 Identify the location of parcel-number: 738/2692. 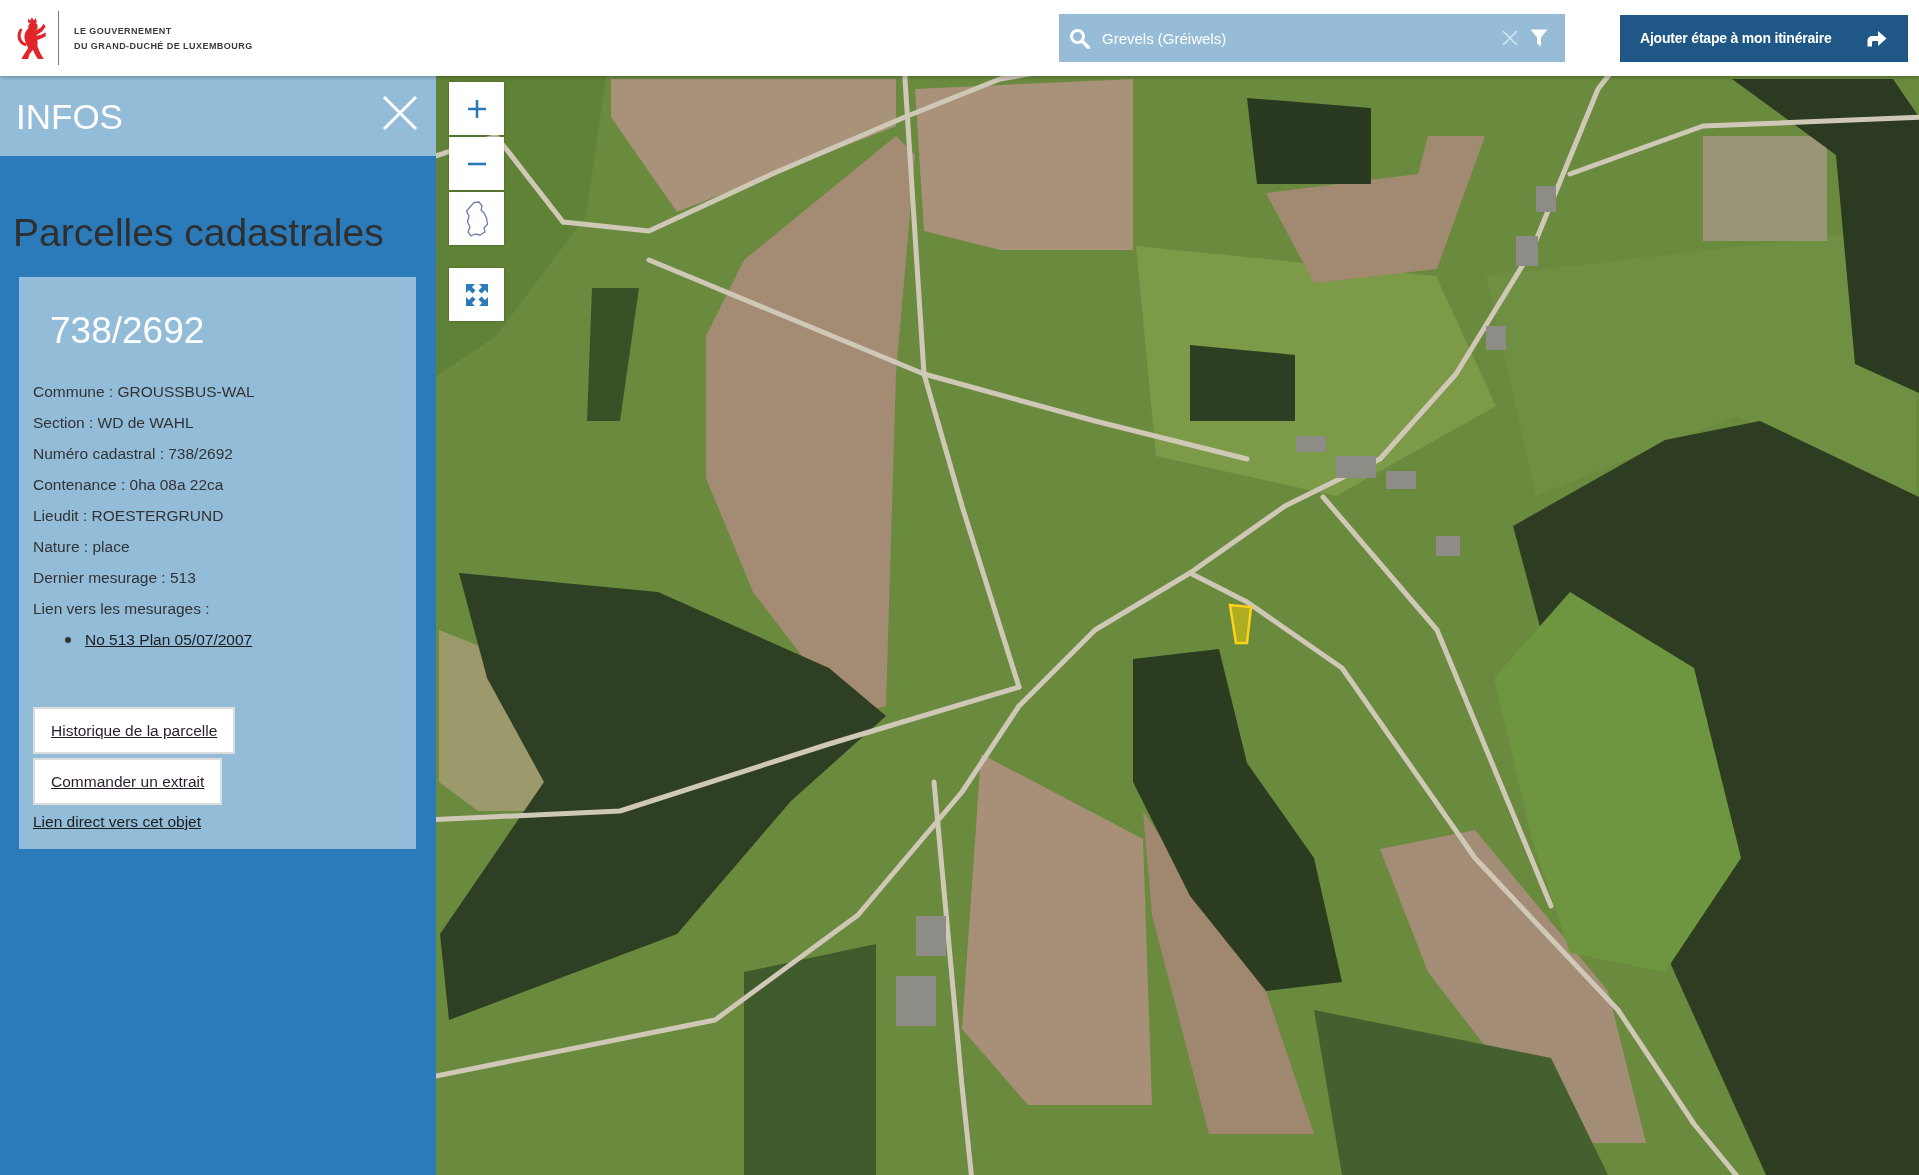
(127, 331).